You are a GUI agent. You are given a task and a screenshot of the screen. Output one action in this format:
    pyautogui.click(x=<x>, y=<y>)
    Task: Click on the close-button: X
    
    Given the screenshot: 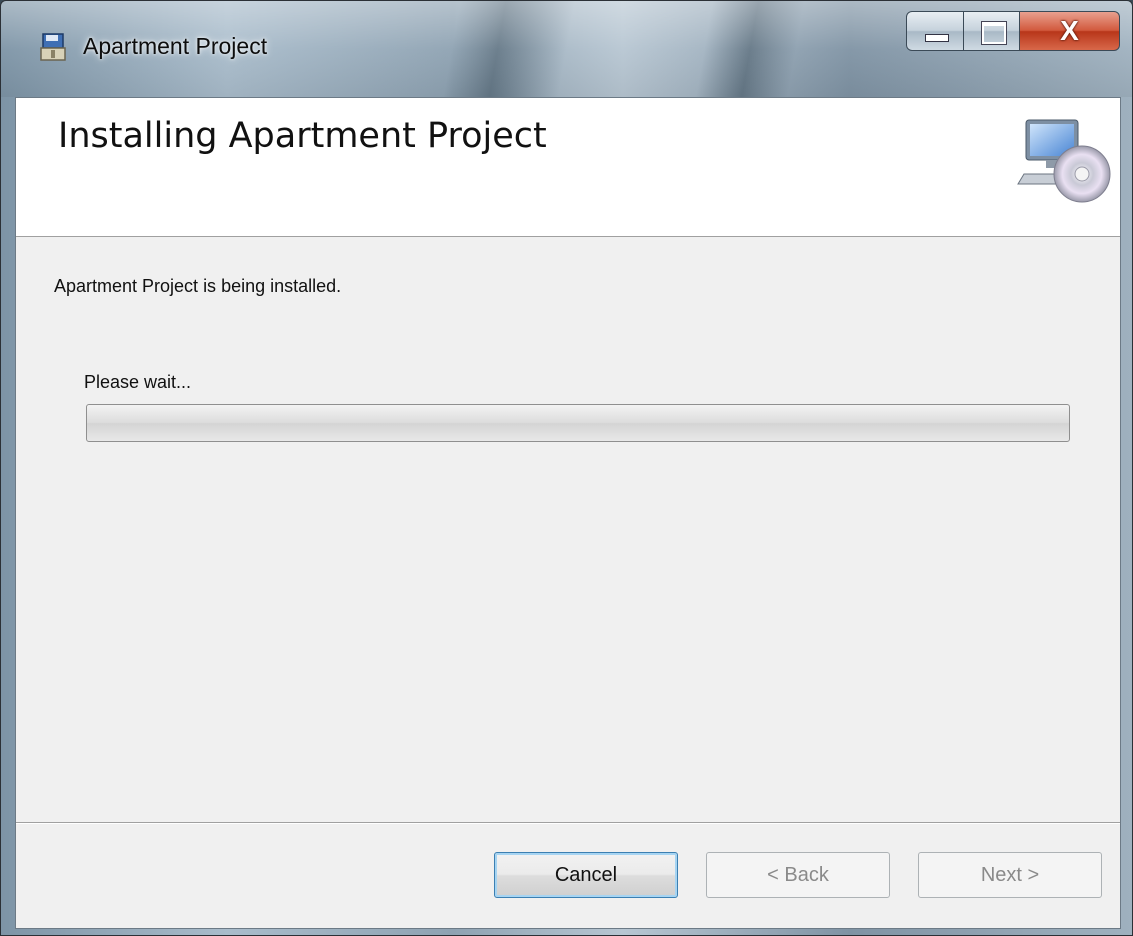 What is the action you would take?
    pyautogui.click(x=1070, y=31)
    